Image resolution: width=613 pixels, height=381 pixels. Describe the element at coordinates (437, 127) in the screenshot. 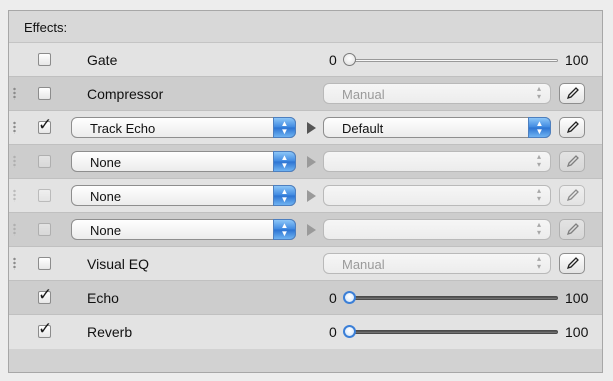

I see `track-echo-preset-popup: Default ▲ ▼` at that location.